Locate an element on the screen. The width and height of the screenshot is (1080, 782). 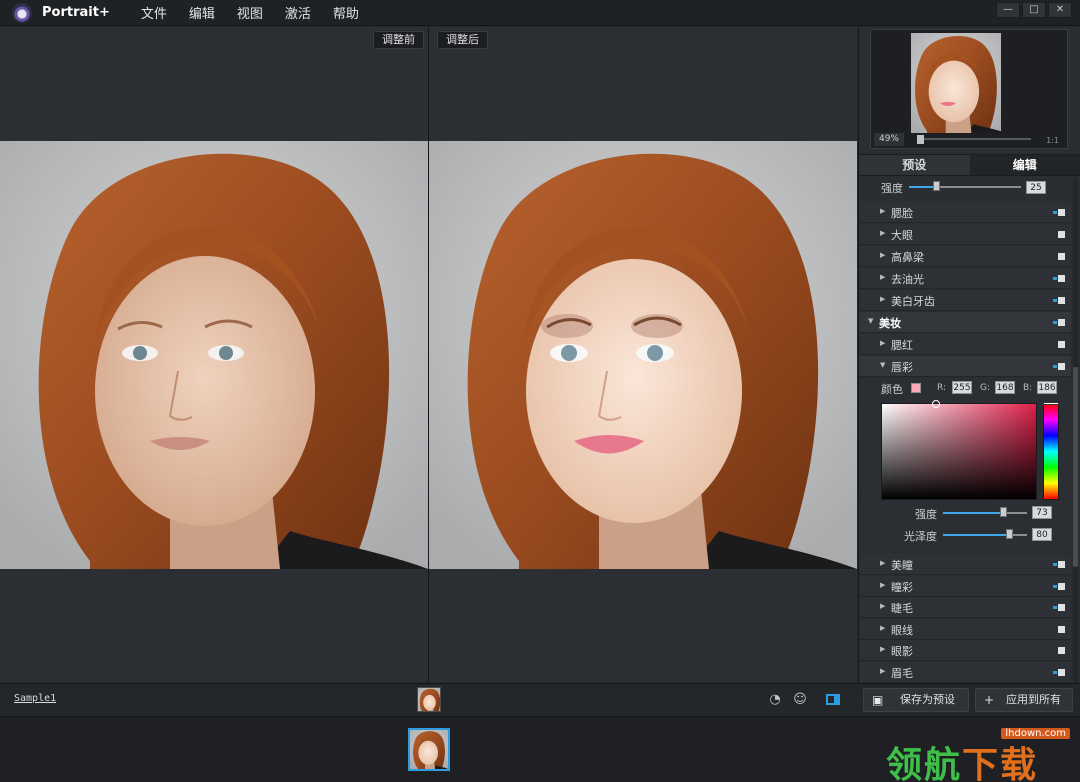
panel-scrollbar is located at coordinates (1075, 429).